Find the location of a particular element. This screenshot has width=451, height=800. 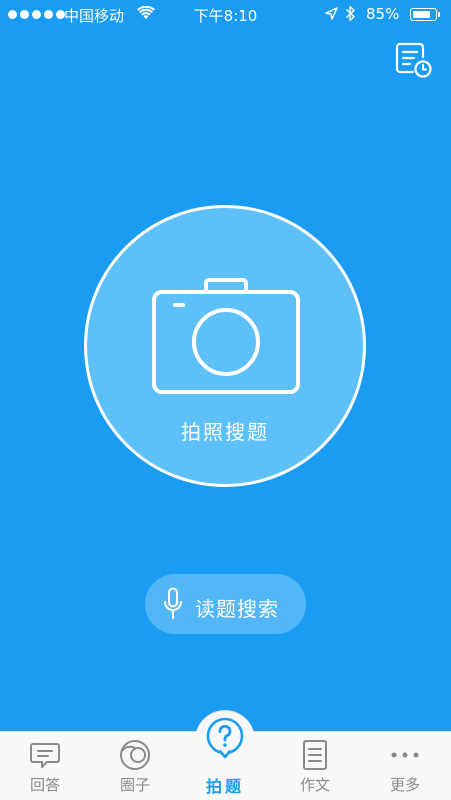

document-icon is located at coordinates (315, 755).